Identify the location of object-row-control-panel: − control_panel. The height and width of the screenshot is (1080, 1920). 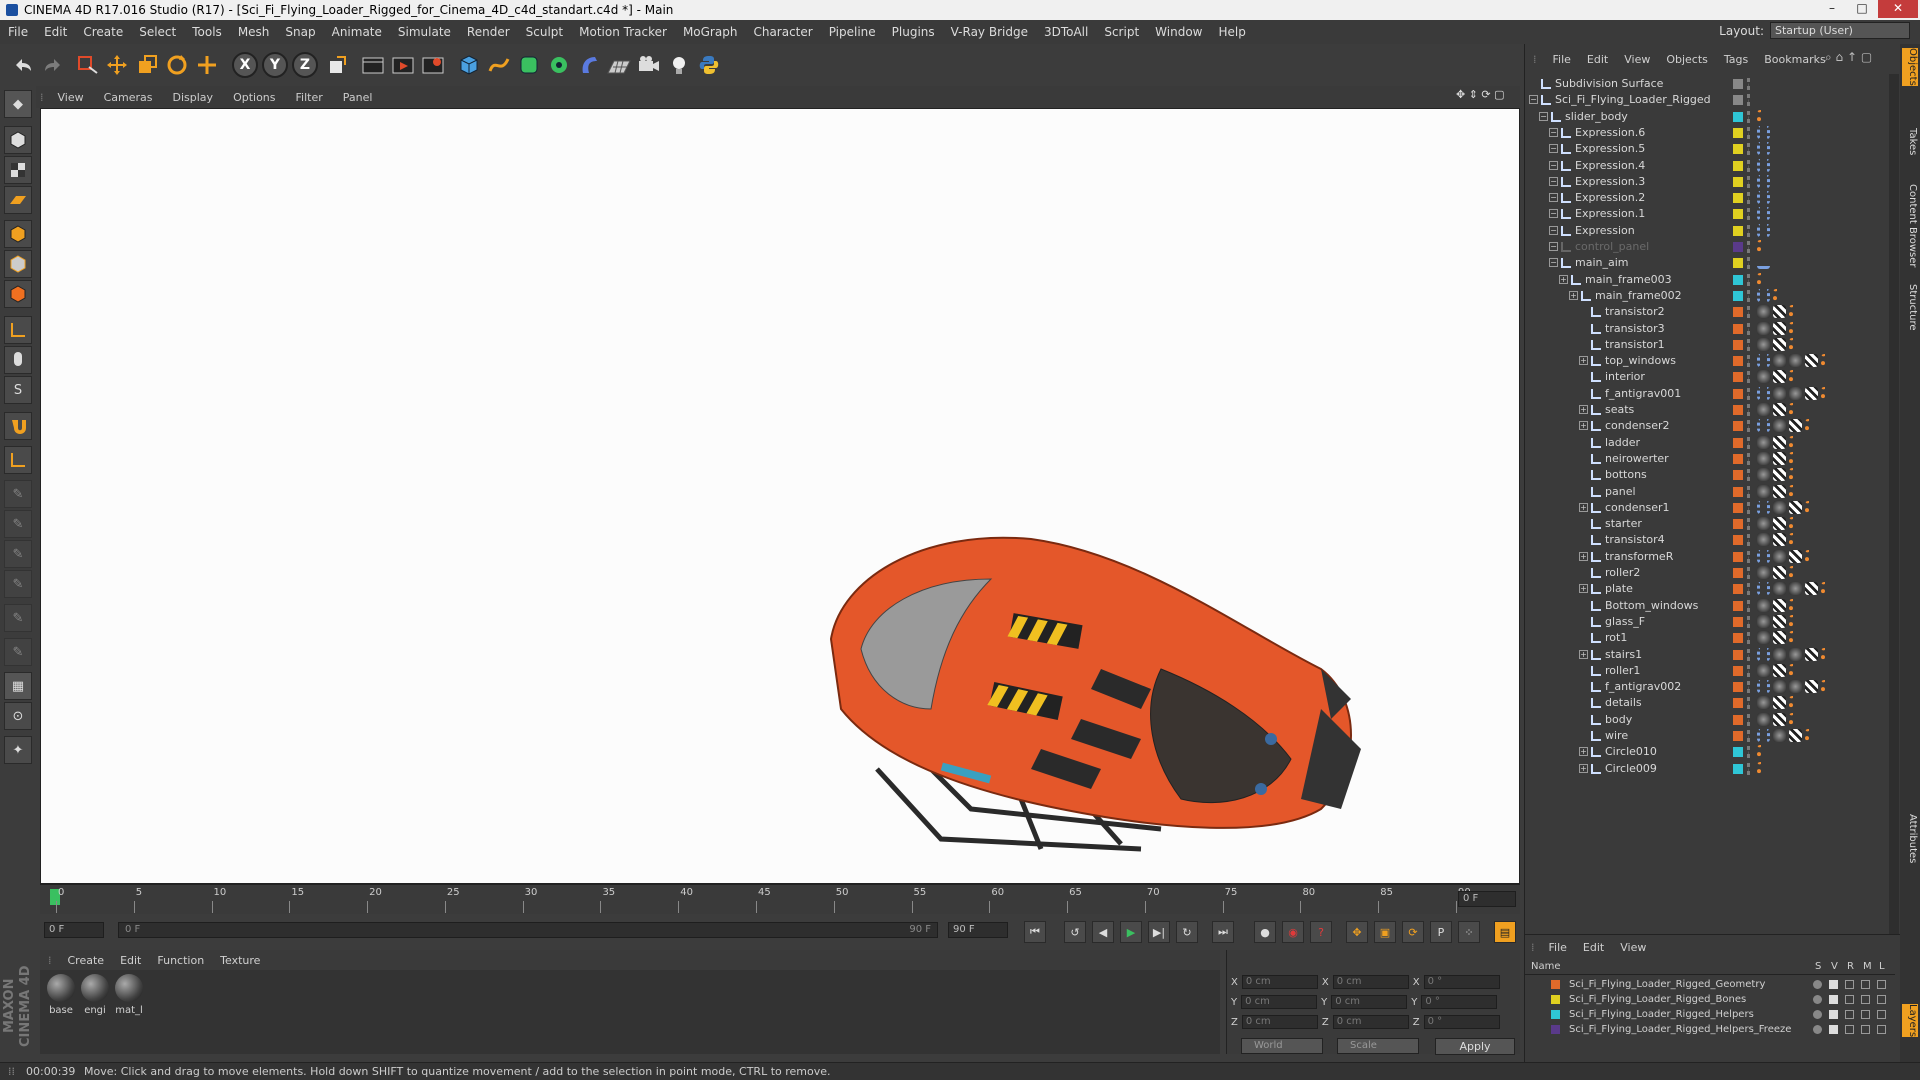
(1708, 247).